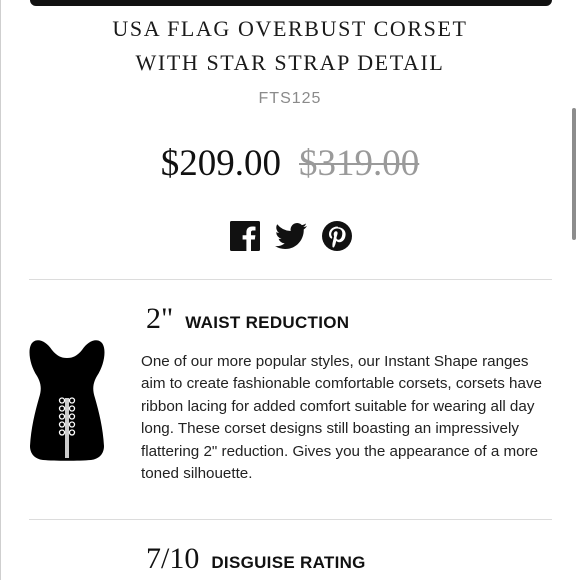 This screenshot has width=580, height=580. What do you see at coordinates (337, 236) in the screenshot?
I see `pinterest-icon` at bounding box center [337, 236].